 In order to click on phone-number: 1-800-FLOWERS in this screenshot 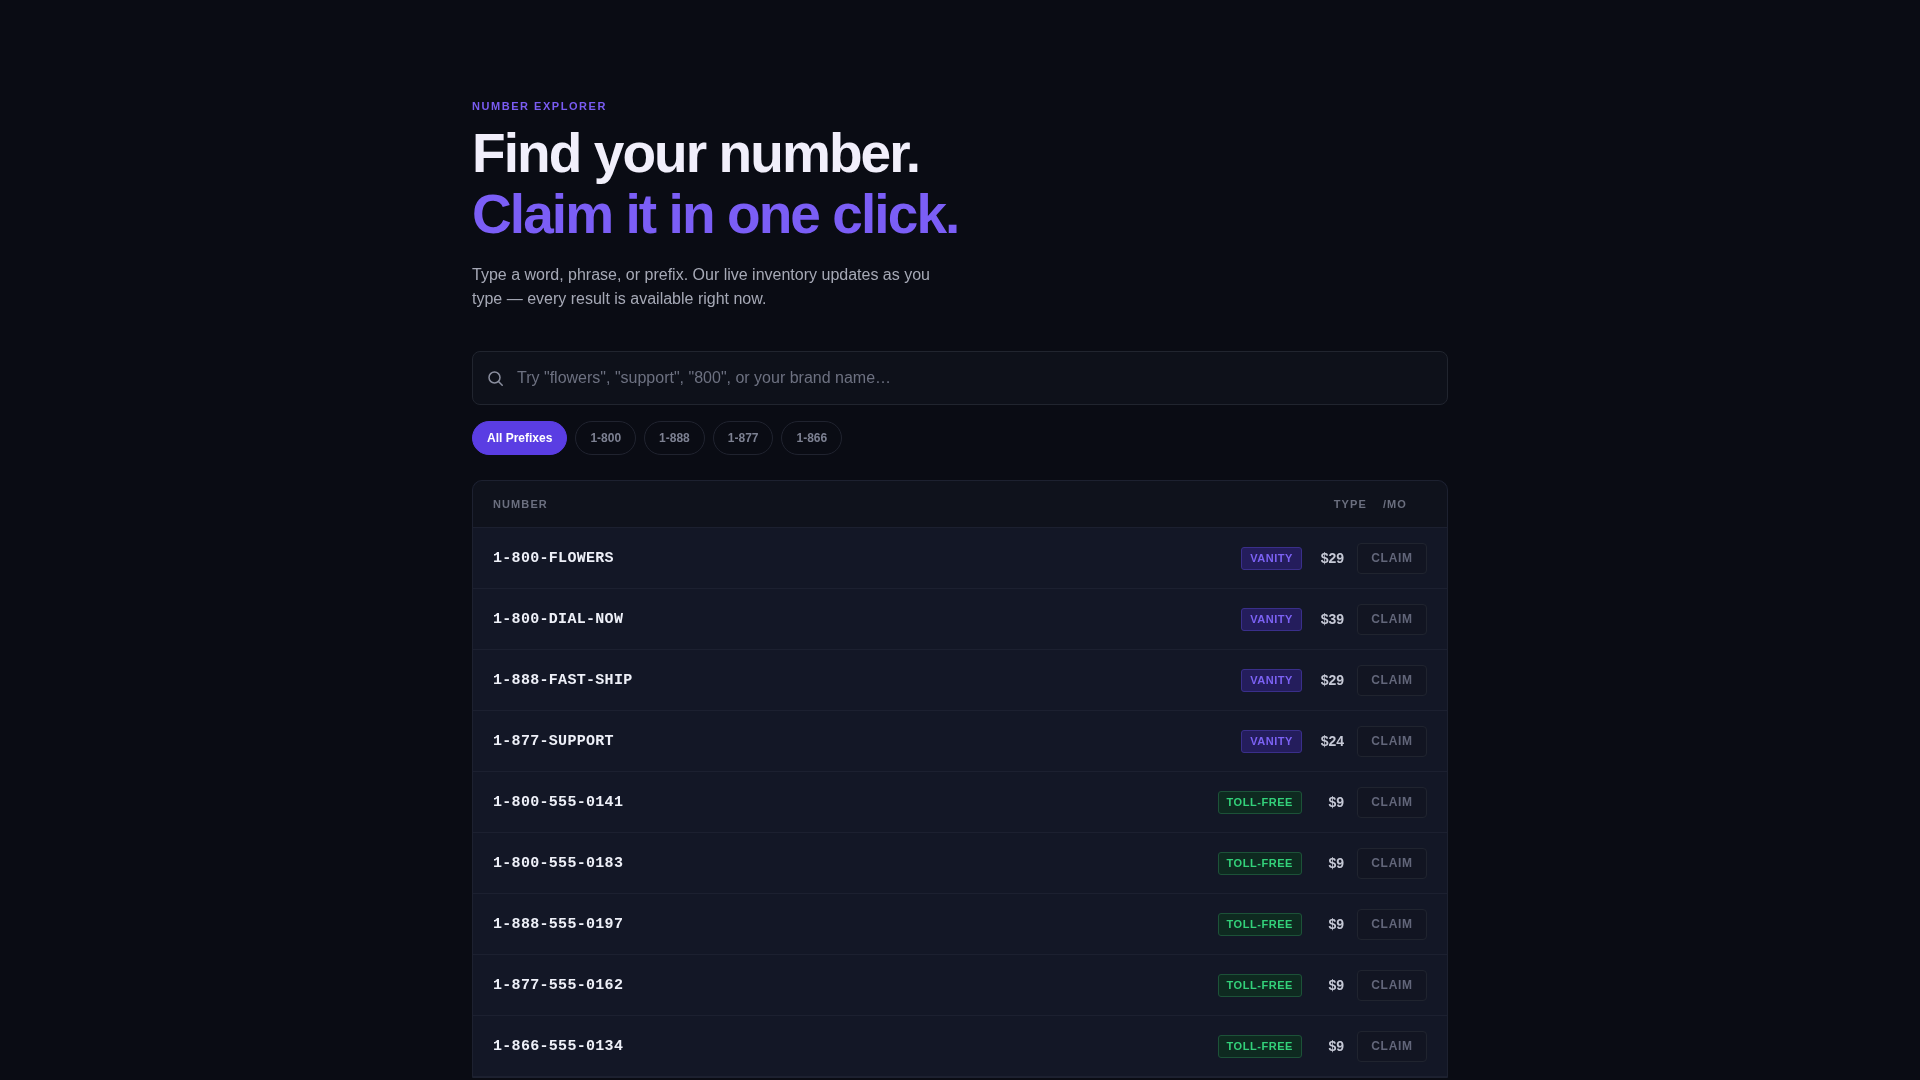, I will do `click(554, 558)`.